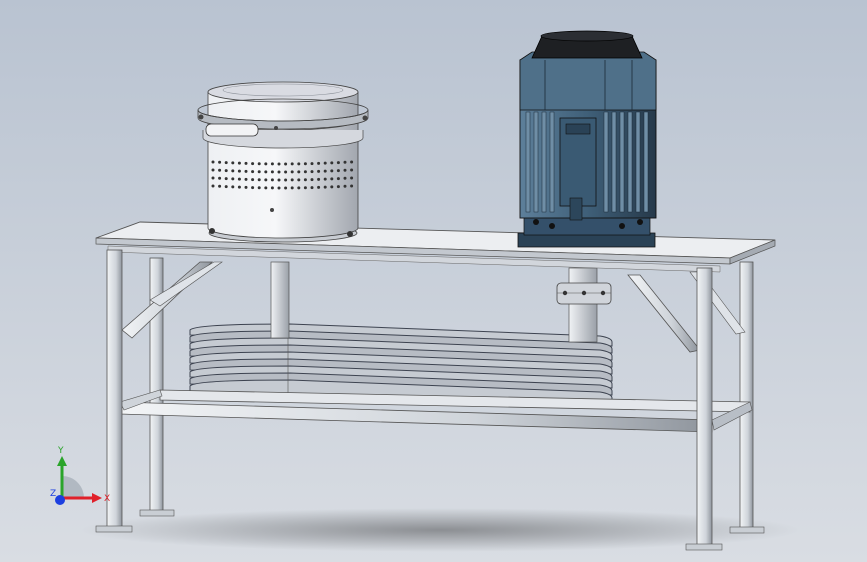  What do you see at coordinates (157, 513) in the screenshot?
I see `back-left-foot` at bounding box center [157, 513].